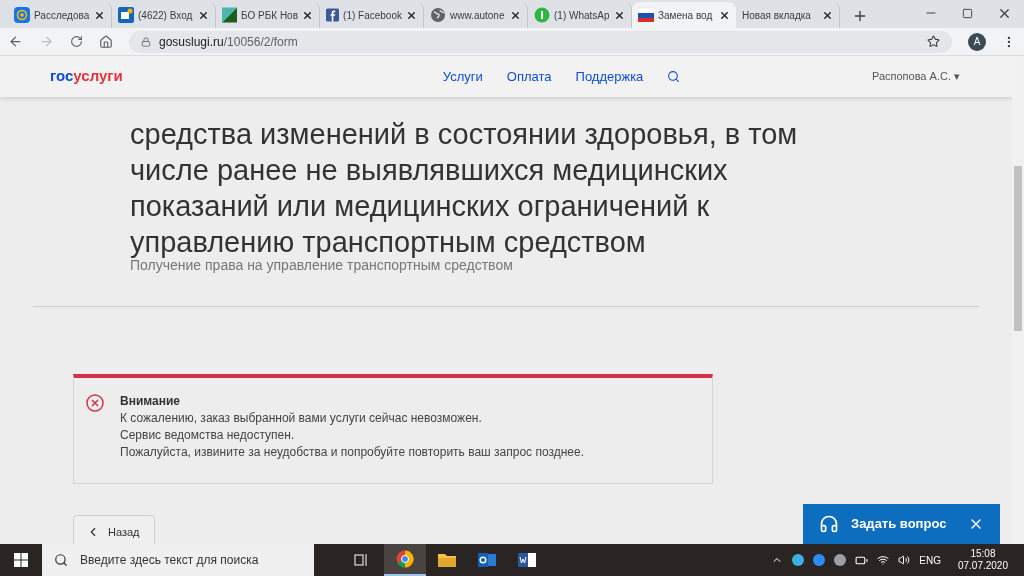 The height and width of the screenshot is (576, 1024). I want to click on wifi-icon, so click(883, 560).